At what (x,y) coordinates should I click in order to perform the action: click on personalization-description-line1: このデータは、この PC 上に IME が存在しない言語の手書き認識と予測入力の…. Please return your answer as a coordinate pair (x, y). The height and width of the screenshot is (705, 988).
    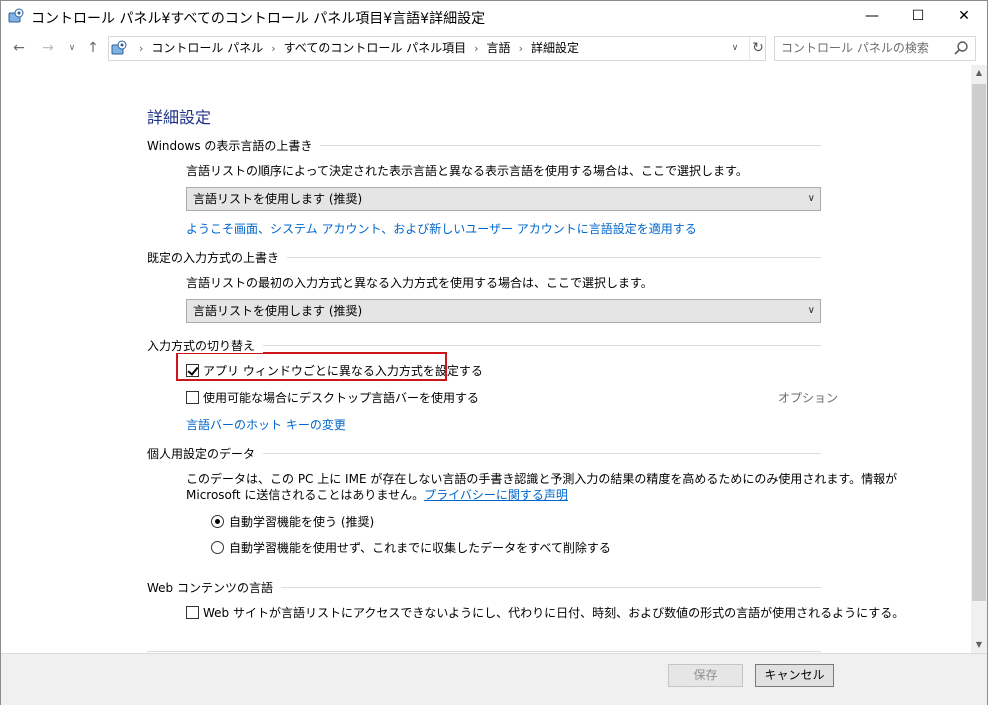
    Looking at the image, I should click on (542, 479).